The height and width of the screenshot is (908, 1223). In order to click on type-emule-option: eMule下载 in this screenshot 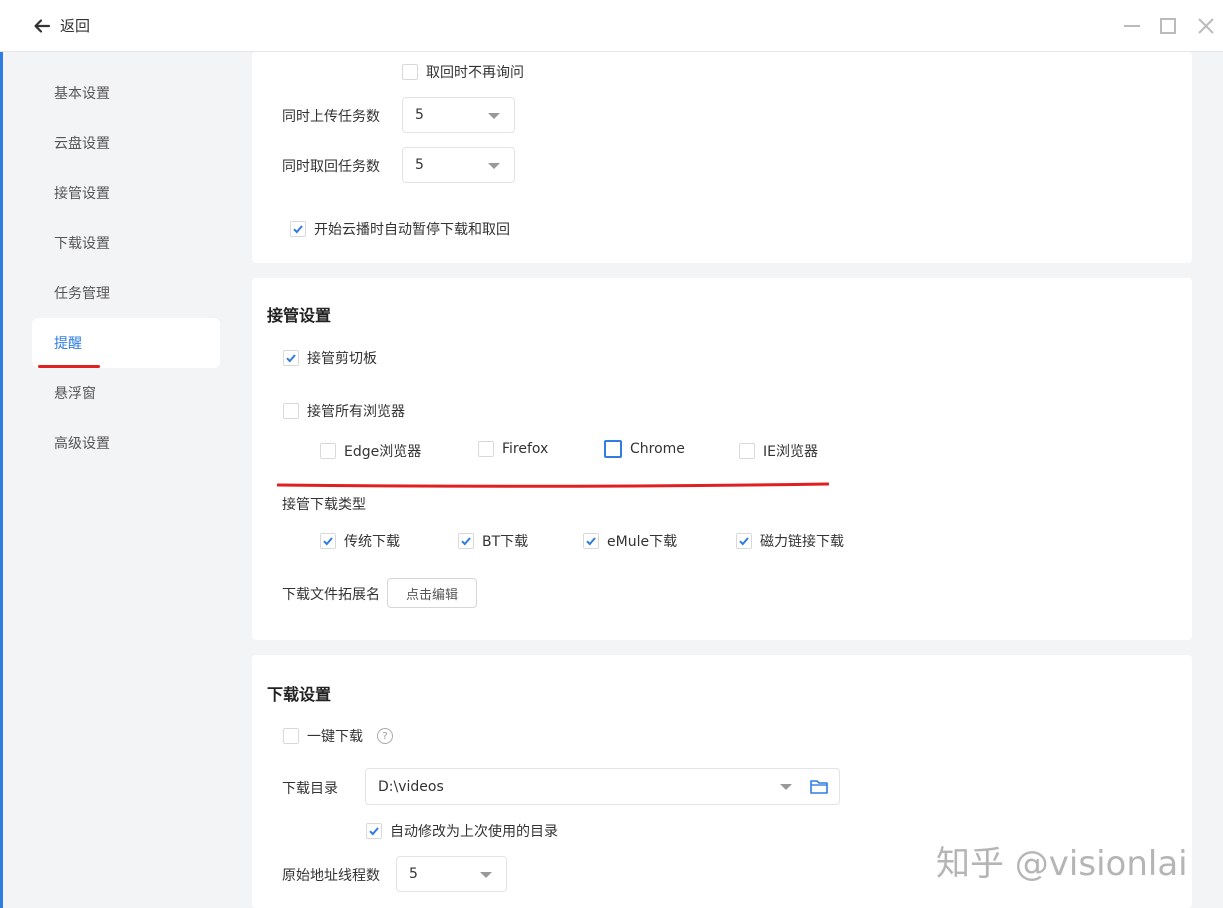, I will do `click(630, 541)`.